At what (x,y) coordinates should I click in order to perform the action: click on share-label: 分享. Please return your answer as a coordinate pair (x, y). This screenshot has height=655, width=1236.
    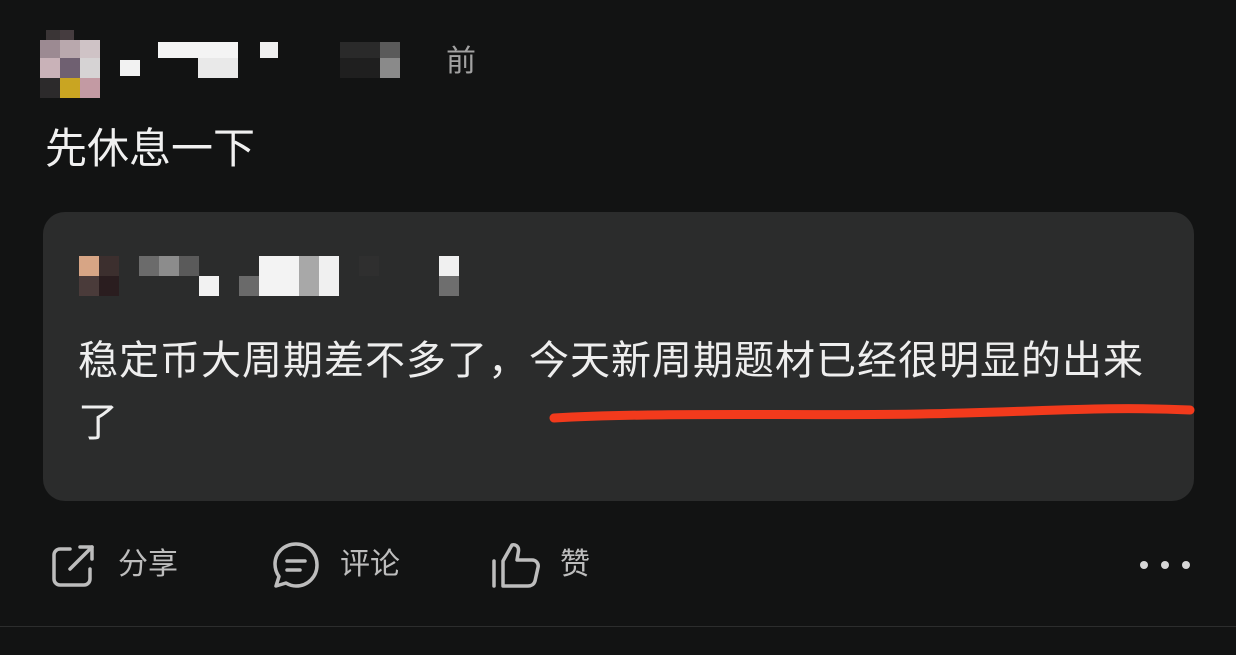
    Looking at the image, I should click on (148, 564).